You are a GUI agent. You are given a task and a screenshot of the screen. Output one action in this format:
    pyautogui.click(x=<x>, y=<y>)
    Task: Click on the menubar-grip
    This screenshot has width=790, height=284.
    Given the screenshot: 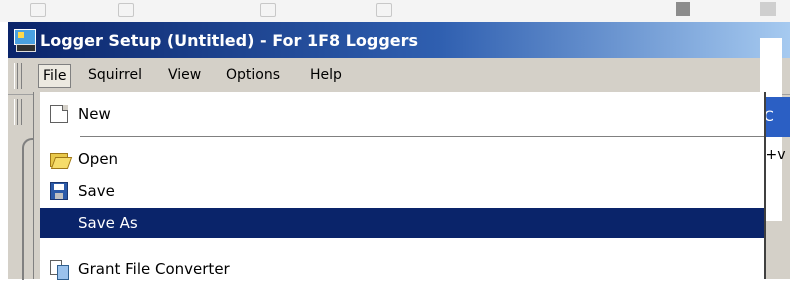 What is the action you would take?
    pyautogui.click(x=18, y=76)
    